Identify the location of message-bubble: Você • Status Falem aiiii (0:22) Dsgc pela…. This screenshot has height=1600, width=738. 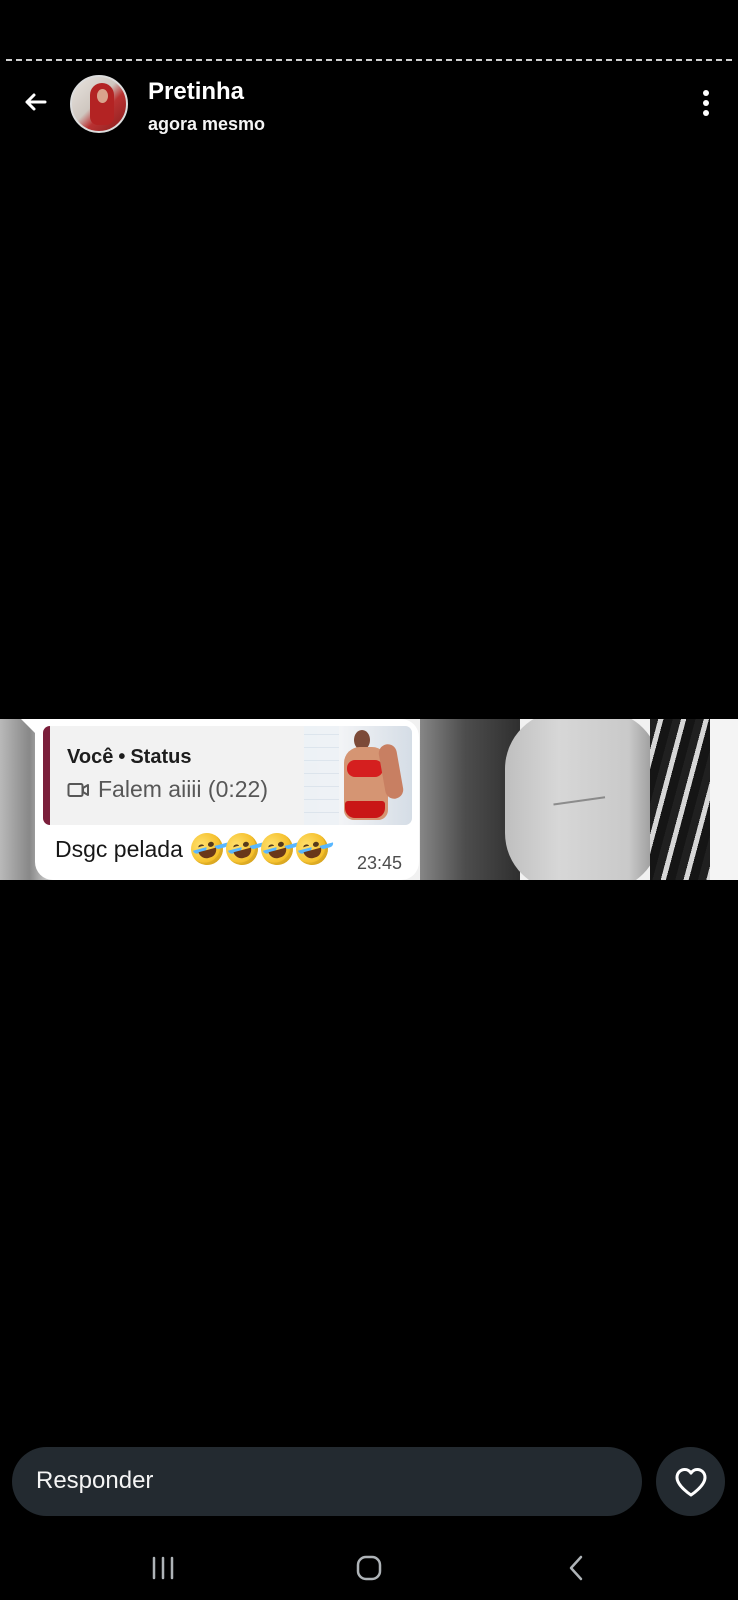
(220, 799).